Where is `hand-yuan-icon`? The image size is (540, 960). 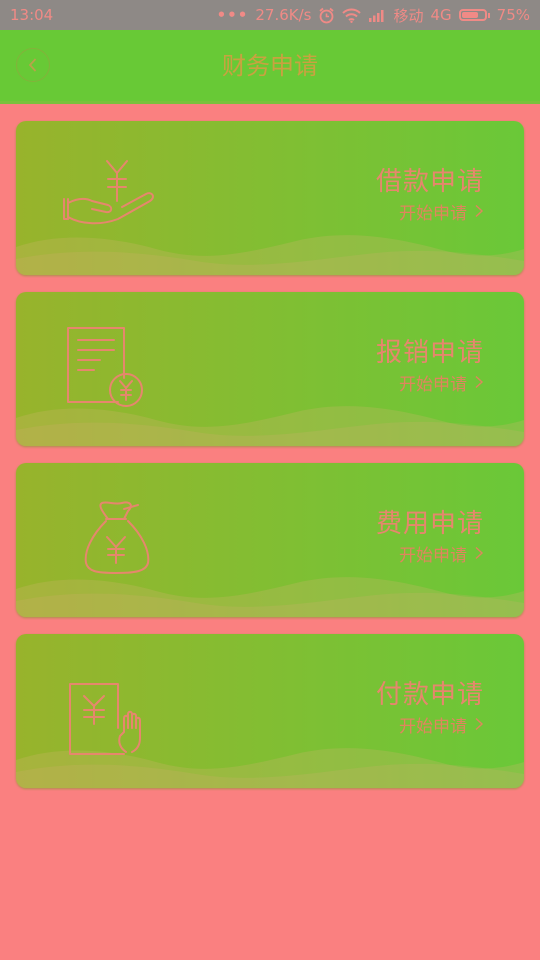 hand-yuan-icon is located at coordinates (108, 192).